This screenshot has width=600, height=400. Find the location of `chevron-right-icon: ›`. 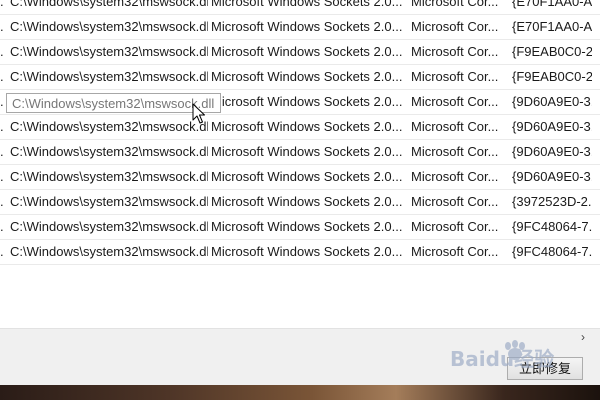

chevron-right-icon: › is located at coordinates (583, 337).